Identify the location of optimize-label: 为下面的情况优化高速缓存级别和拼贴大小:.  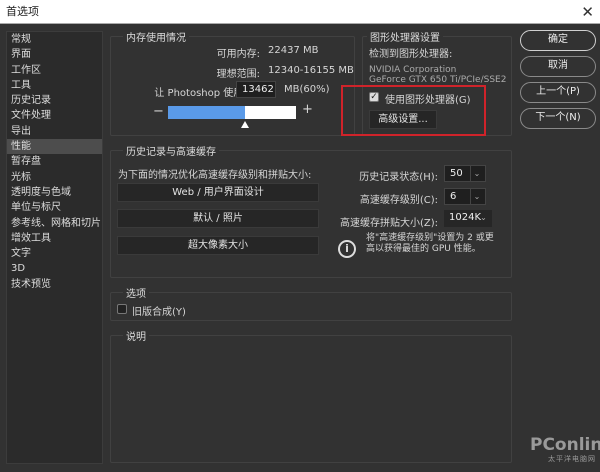
(215, 175).